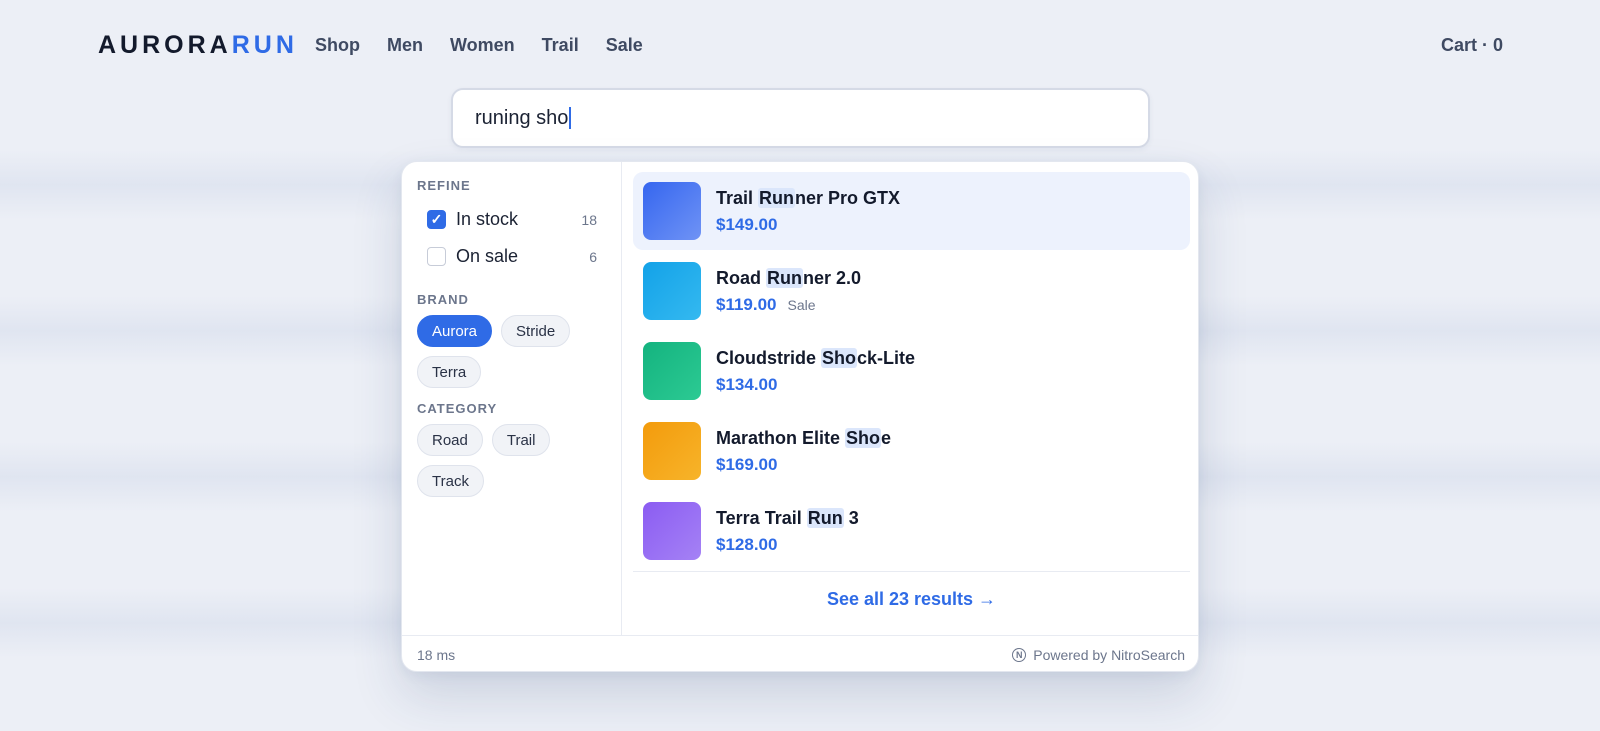  Describe the element at coordinates (570, 118) in the screenshot. I see `text-caret` at that location.